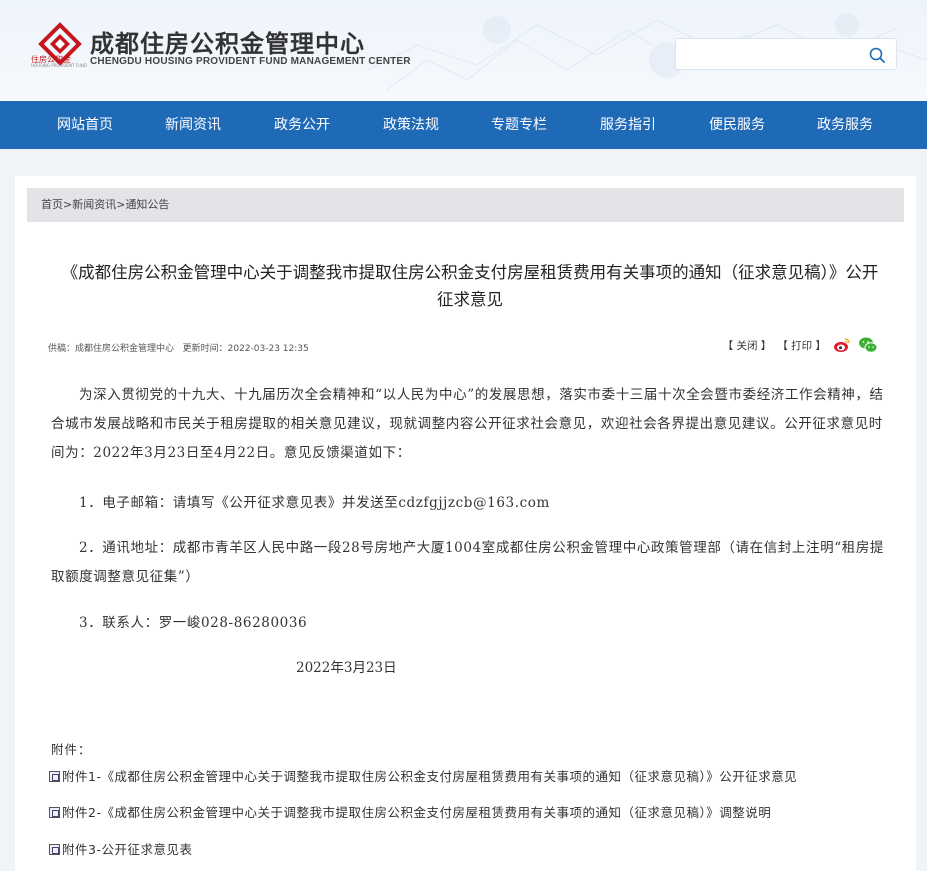 The image size is (927, 871). Describe the element at coordinates (94, 204) in the screenshot. I see `breadcrumb-news: 新闻资讯` at that location.